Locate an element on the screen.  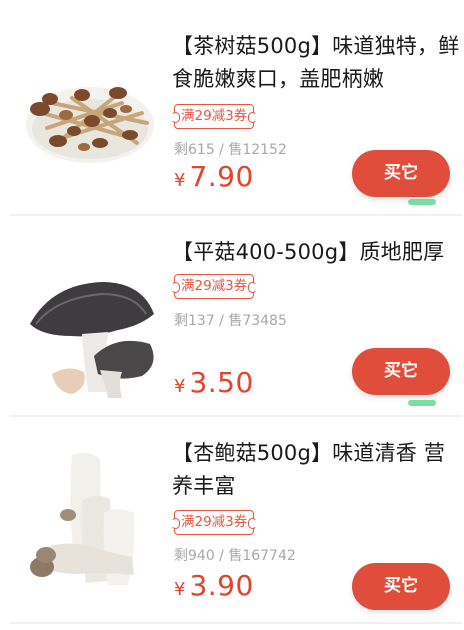
price-value: 7.90 is located at coordinates (221, 176).